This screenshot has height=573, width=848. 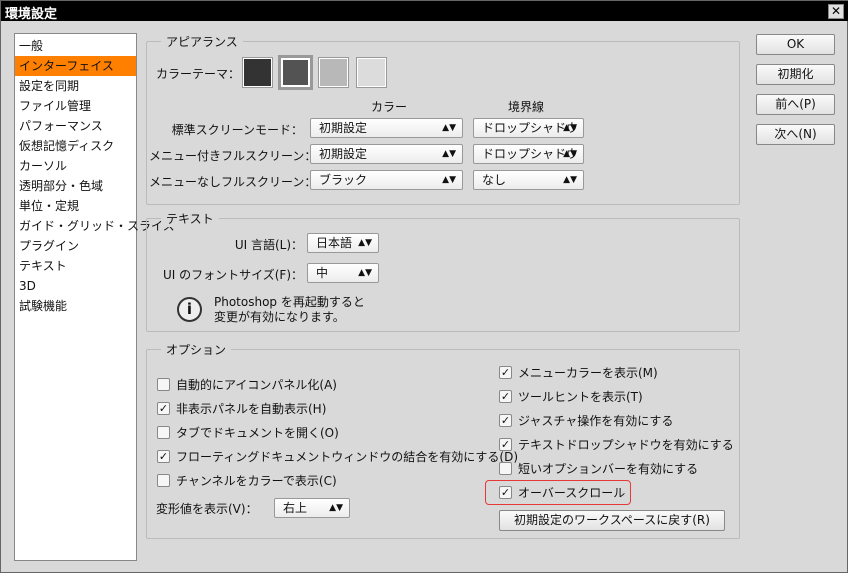 I want to click on sidebar-item: 試験機能, so click(x=75, y=306).